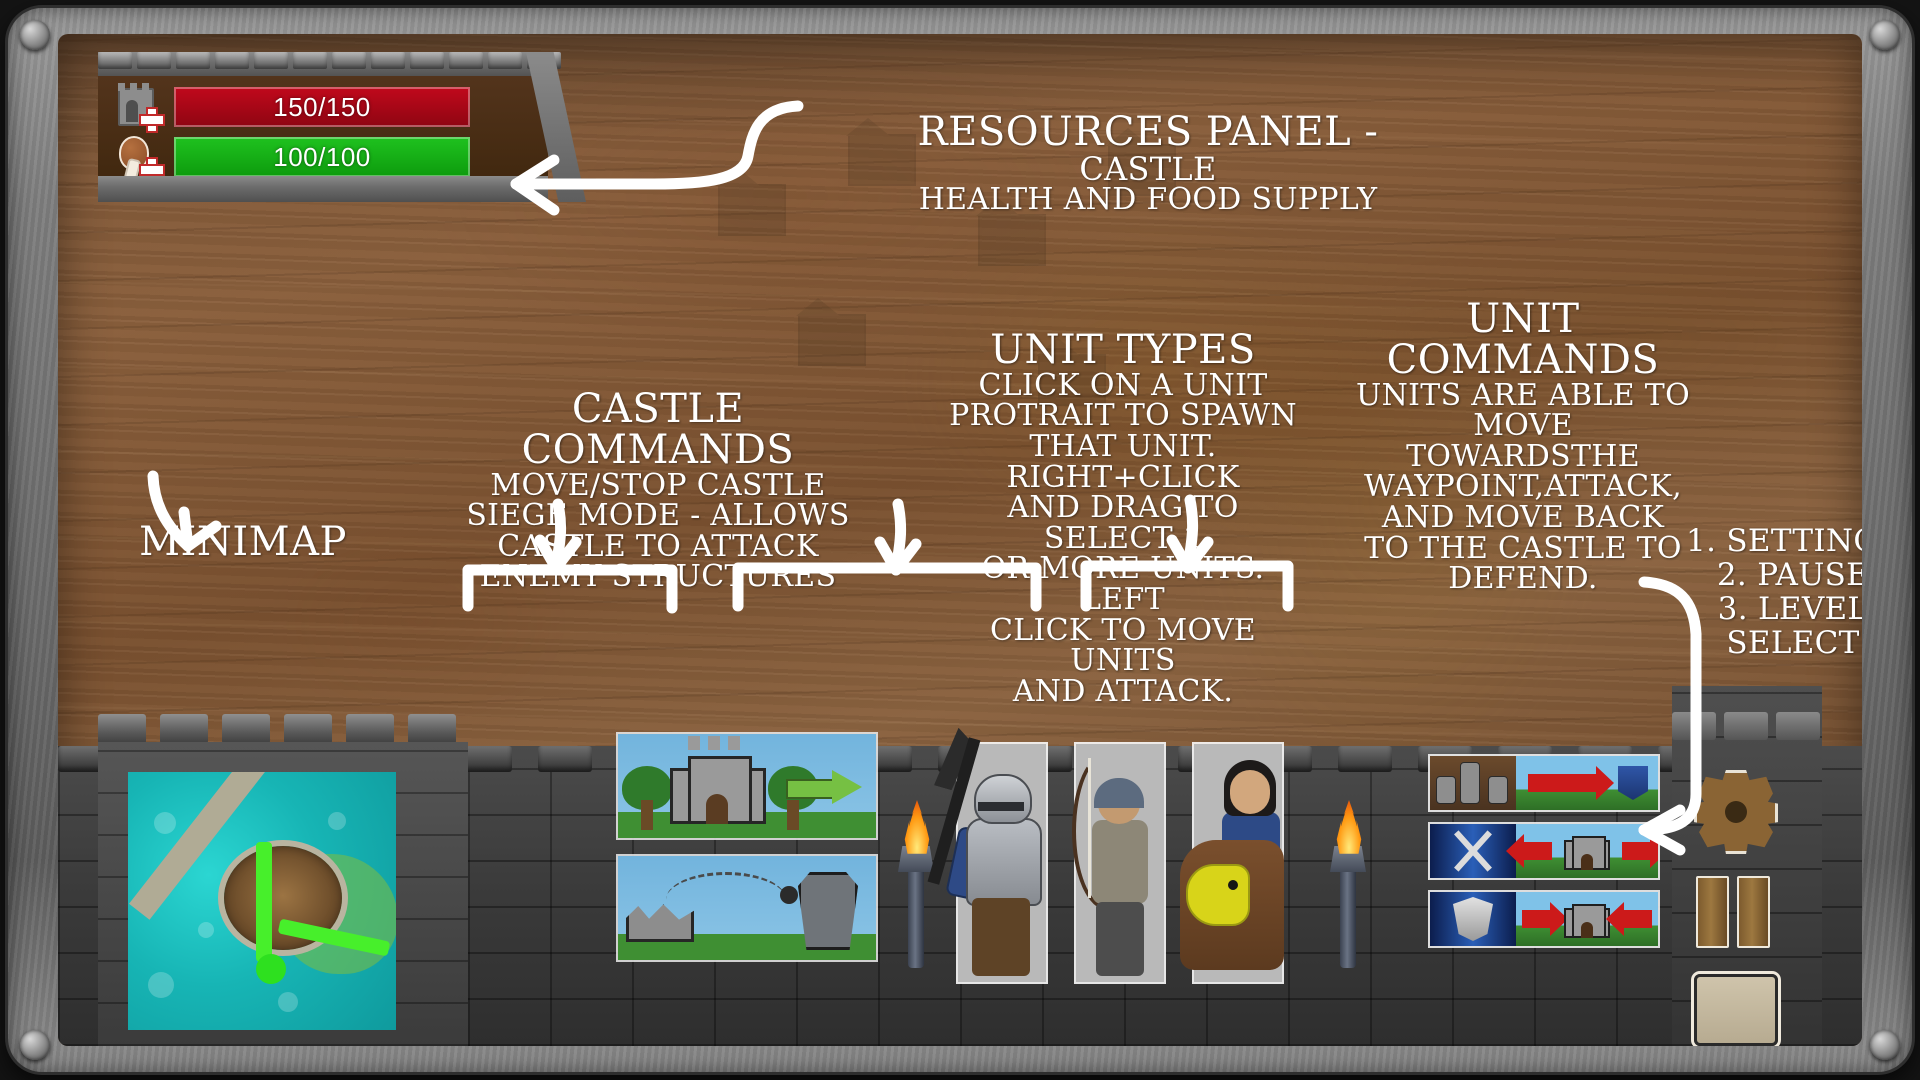  I want to click on unit-portrait-archer, so click(1118, 863).